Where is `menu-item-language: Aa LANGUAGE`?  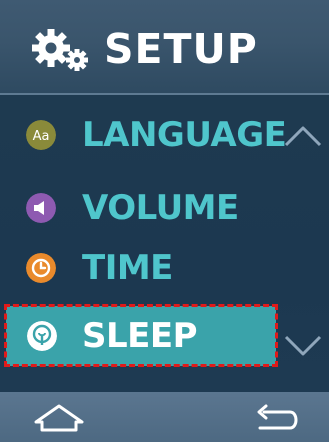 menu-item-language: Aa LANGUAGE is located at coordinates (143, 135).